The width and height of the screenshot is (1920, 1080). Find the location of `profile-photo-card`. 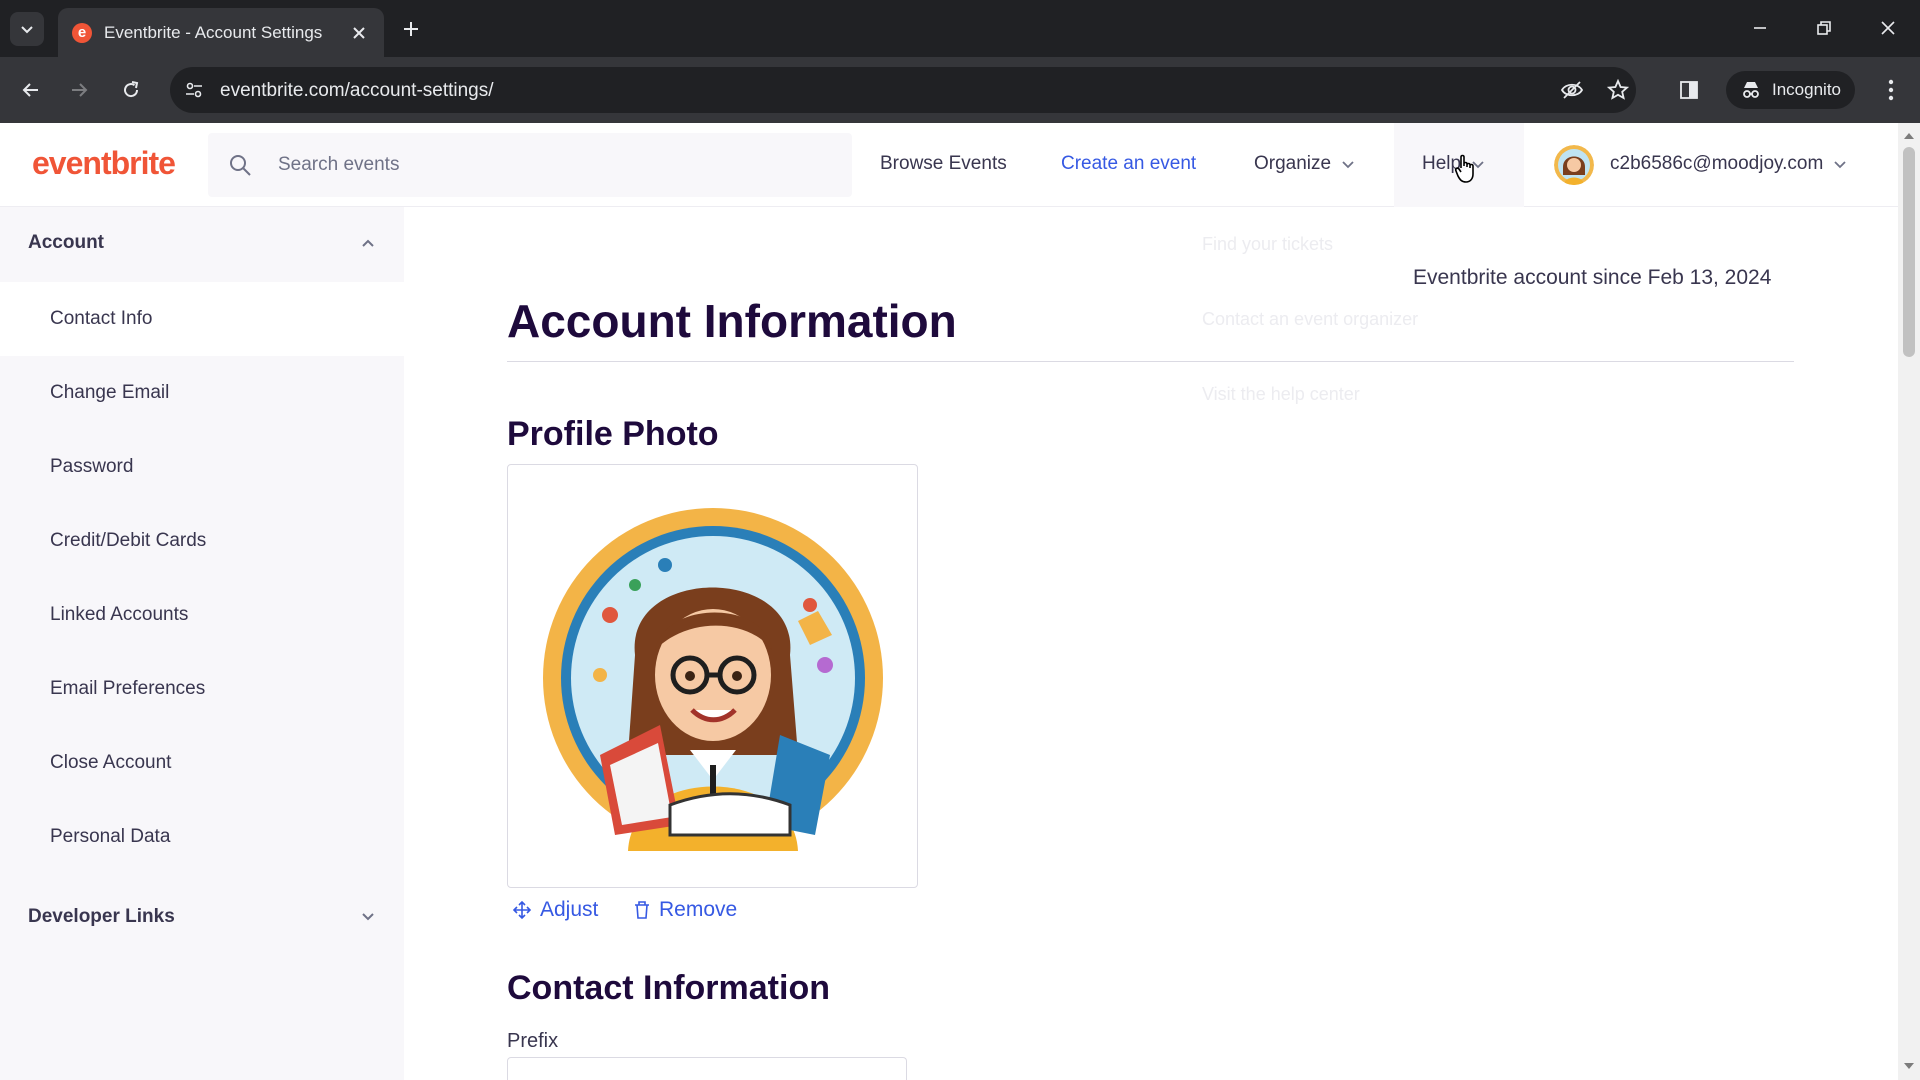

profile-photo-card is located at coordinates (712, 676).